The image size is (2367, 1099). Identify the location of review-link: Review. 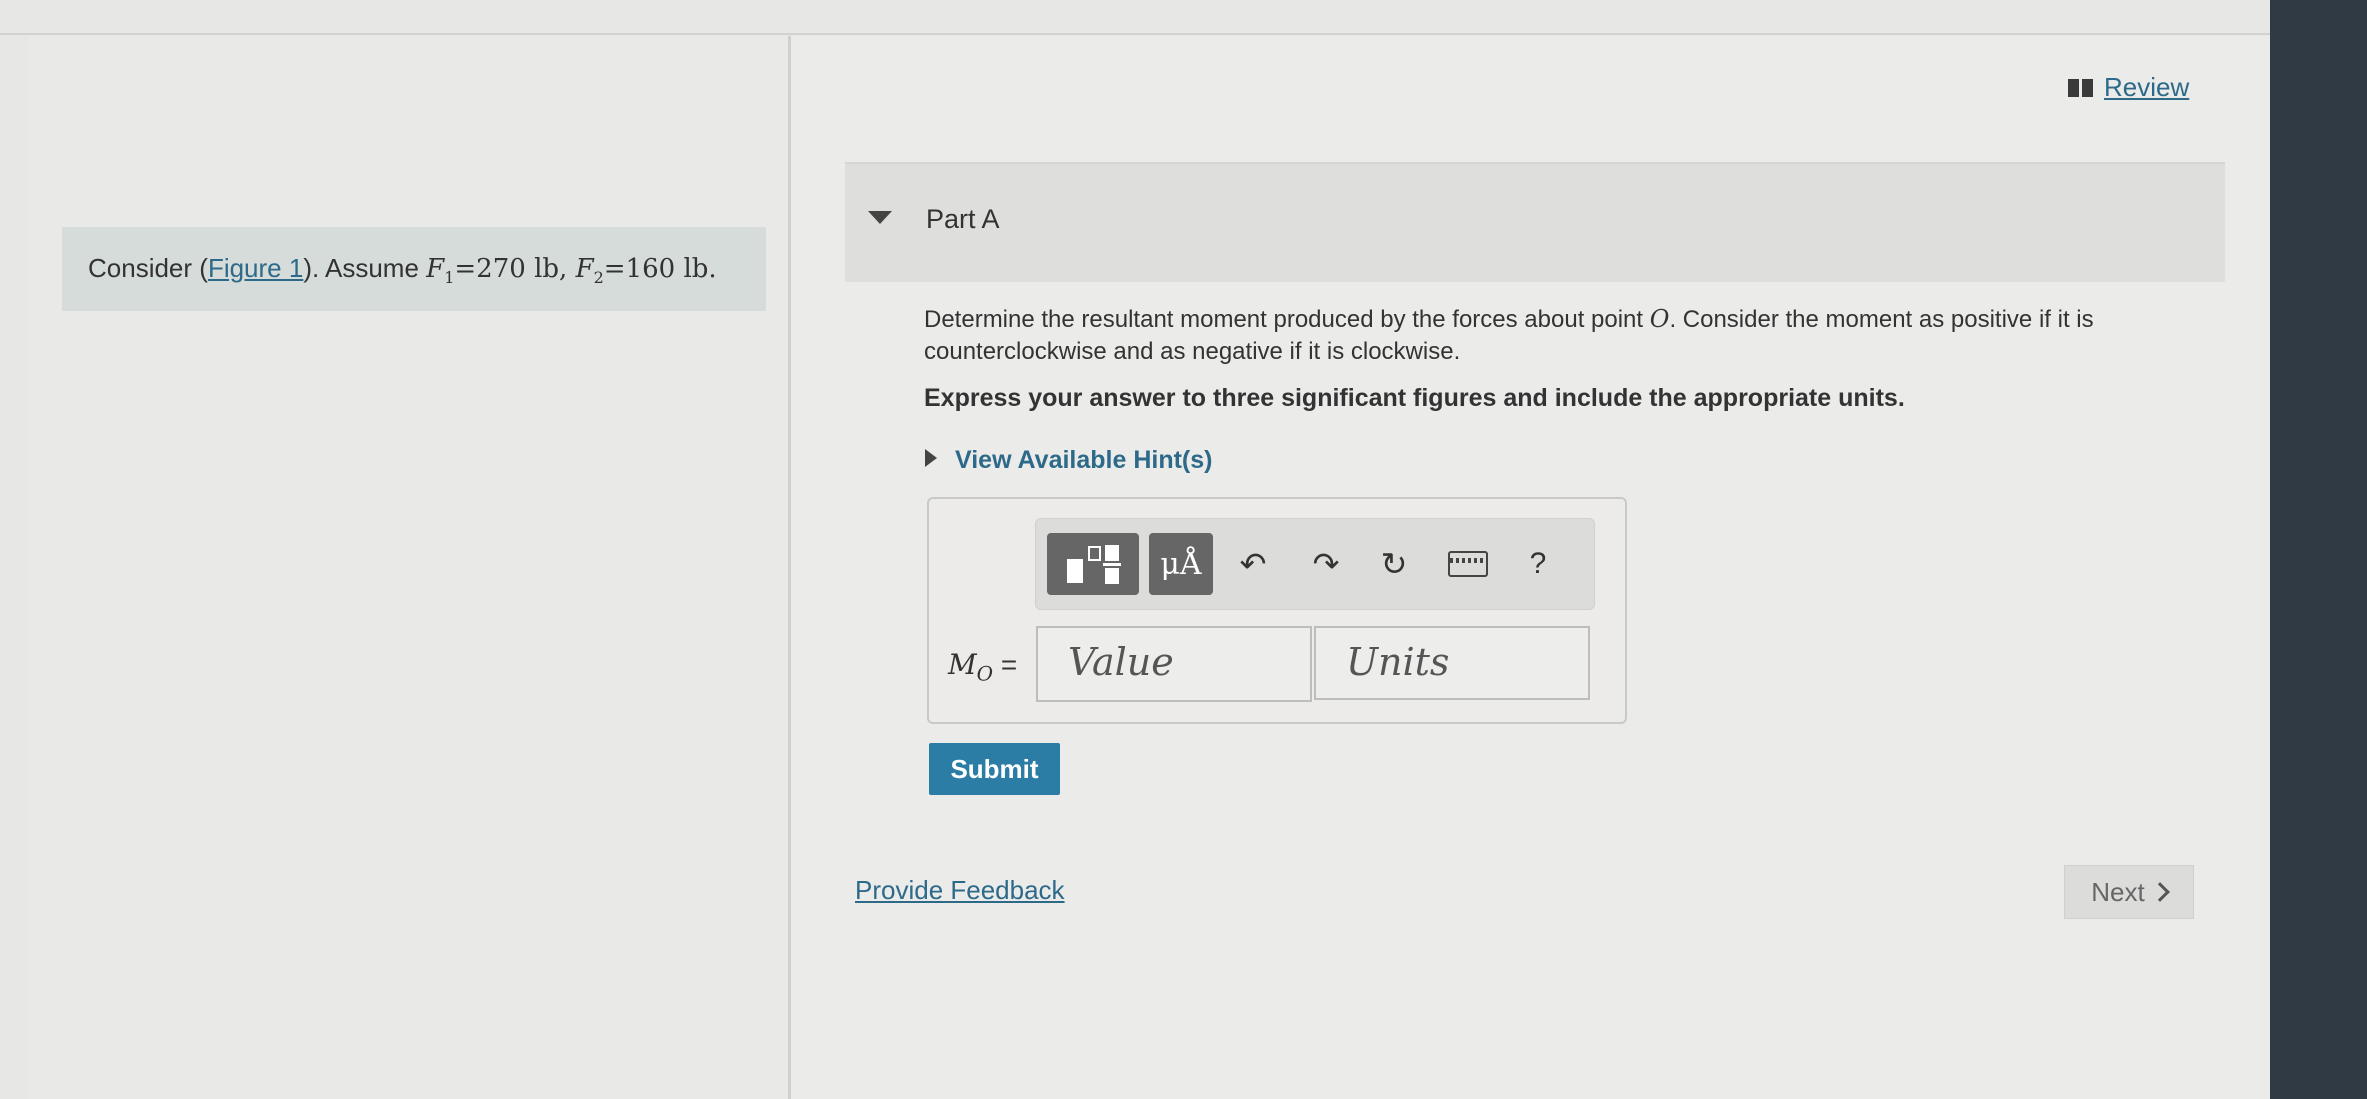
(2128, 87).